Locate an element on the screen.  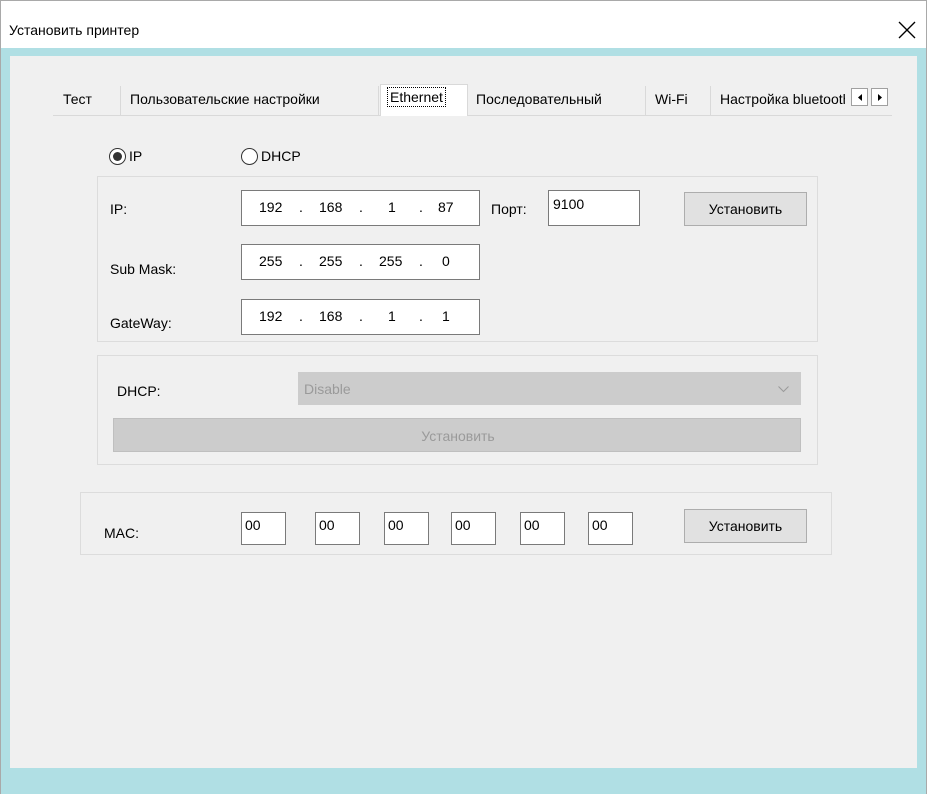
close-button is located at coordinates (907, 30).